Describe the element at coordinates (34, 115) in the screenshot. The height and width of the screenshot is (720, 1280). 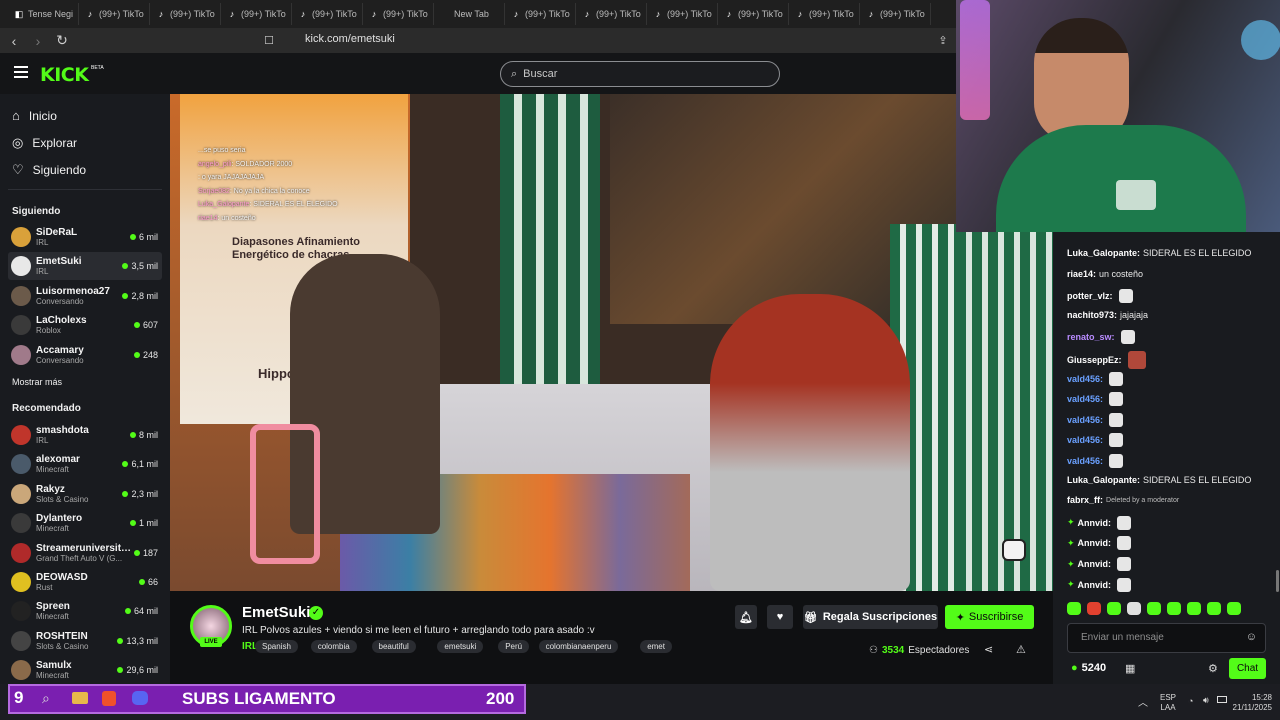
I see `sidebar-nav-inicio: ⌂ Inicio` at that location.